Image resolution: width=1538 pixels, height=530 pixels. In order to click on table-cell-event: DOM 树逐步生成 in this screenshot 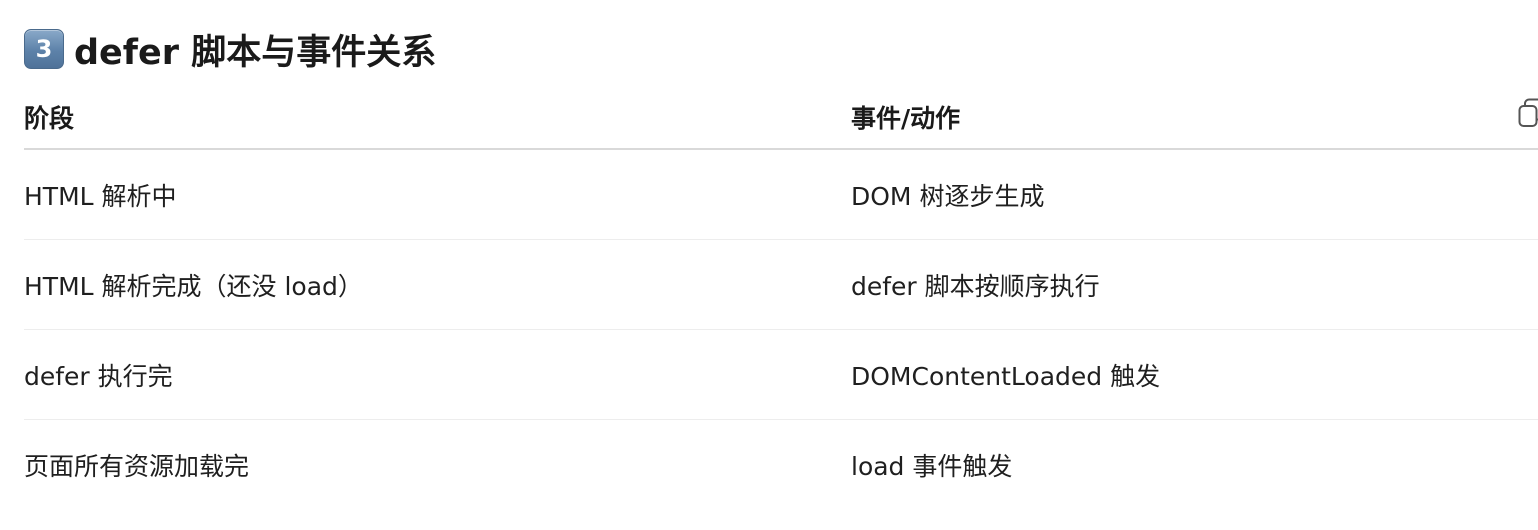, I will do `click(948, 196)`.